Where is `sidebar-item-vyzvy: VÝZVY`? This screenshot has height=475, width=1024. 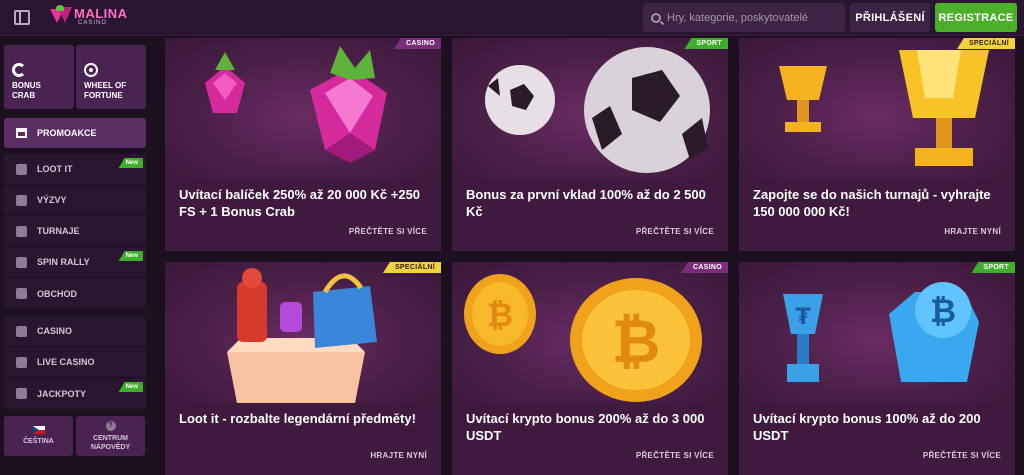
sidebar-item-vyzvy: VÝZVY is located at coordinates (75, 200).